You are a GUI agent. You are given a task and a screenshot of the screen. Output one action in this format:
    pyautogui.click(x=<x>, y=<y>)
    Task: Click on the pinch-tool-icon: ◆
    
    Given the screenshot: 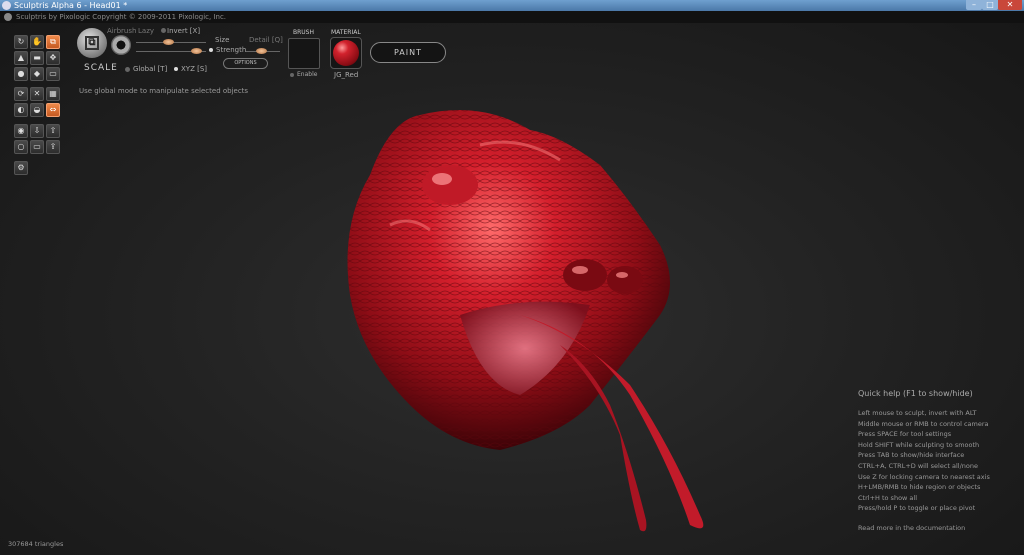 What is the action you would take?
    pyautogui.click(x=37, y=74)
    